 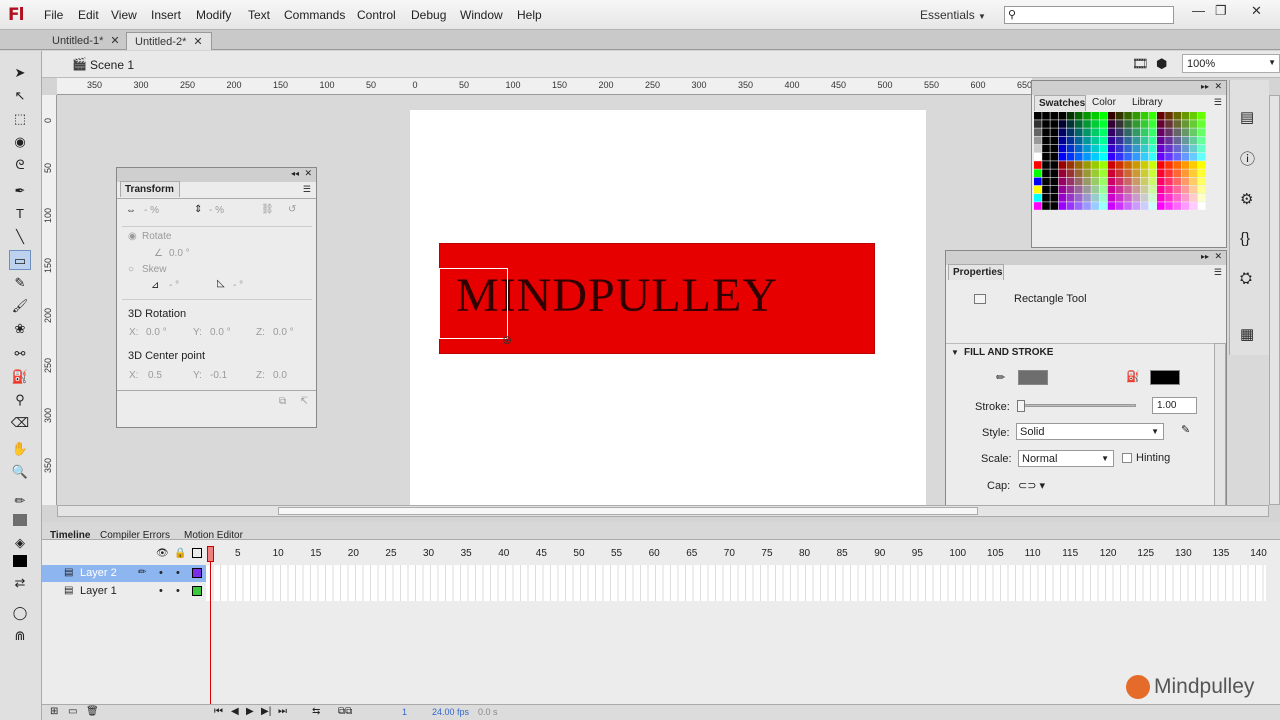 What do you see at coordinates (307, 189) in the screenshot?
I see `panel-menu-icon: ☰` at bounding box center [307, 189].